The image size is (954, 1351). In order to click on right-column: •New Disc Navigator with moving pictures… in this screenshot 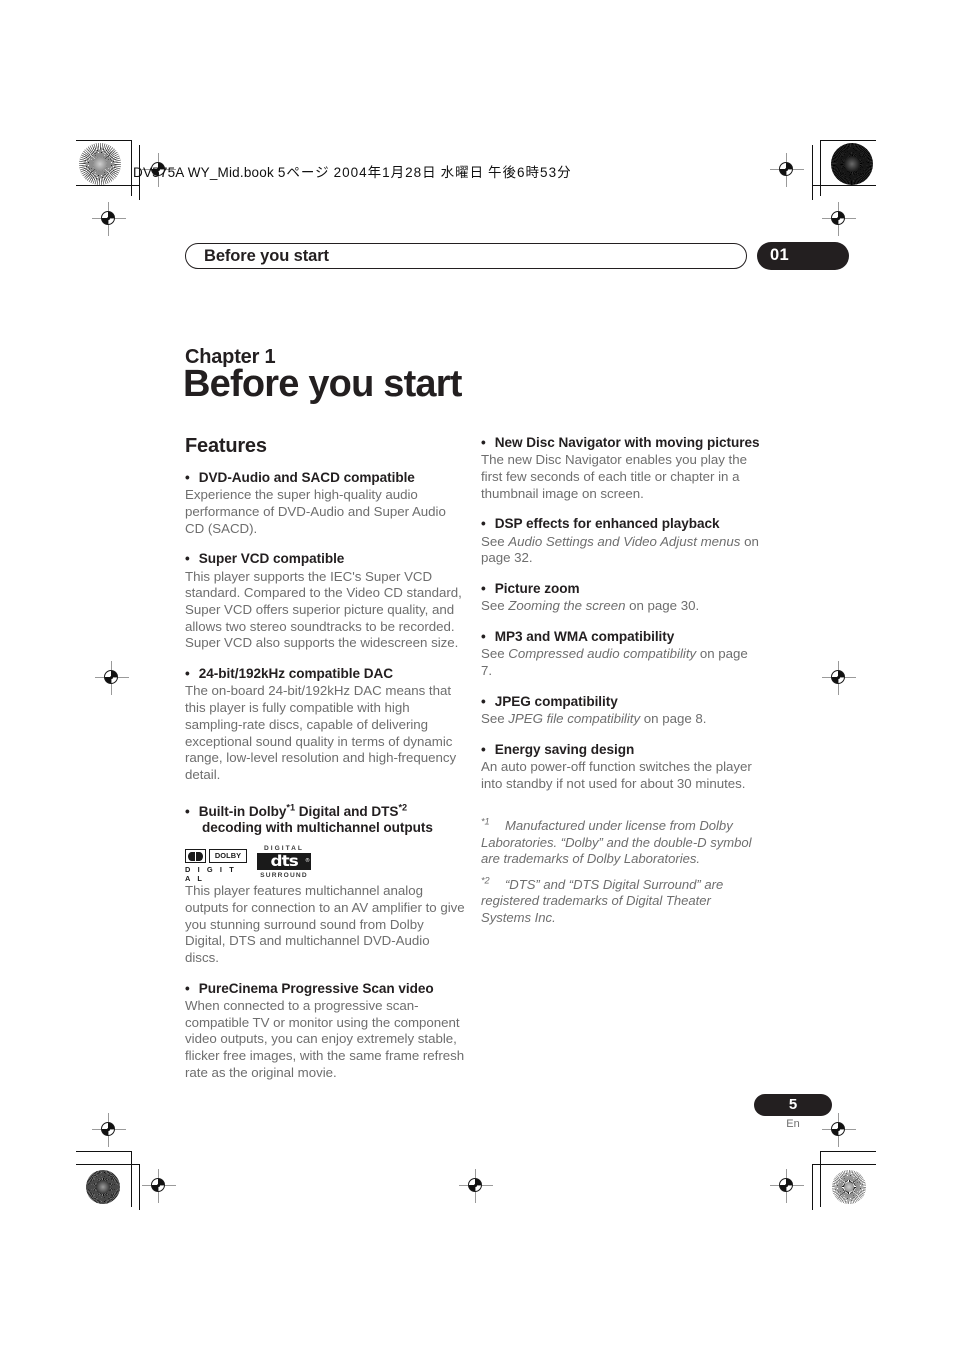, I will do `click(621, 685)`.